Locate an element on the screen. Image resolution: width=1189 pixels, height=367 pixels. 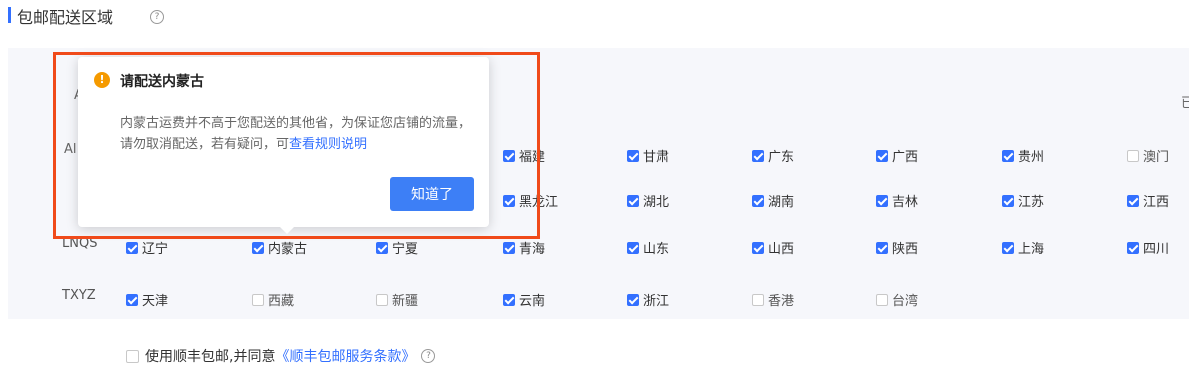
province-checkbox: 浙江 is located at coordinates (648, 299).